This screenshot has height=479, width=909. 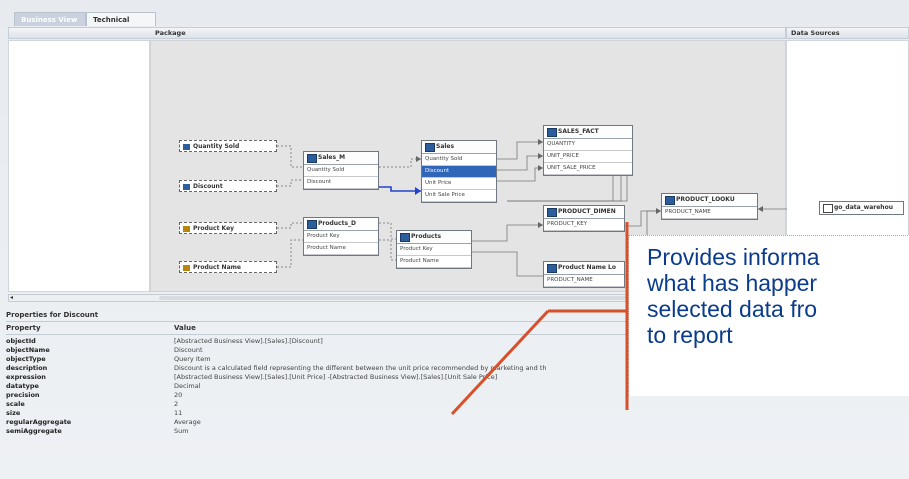 I want to click on callout-pointer, so click(x=539, y=319).